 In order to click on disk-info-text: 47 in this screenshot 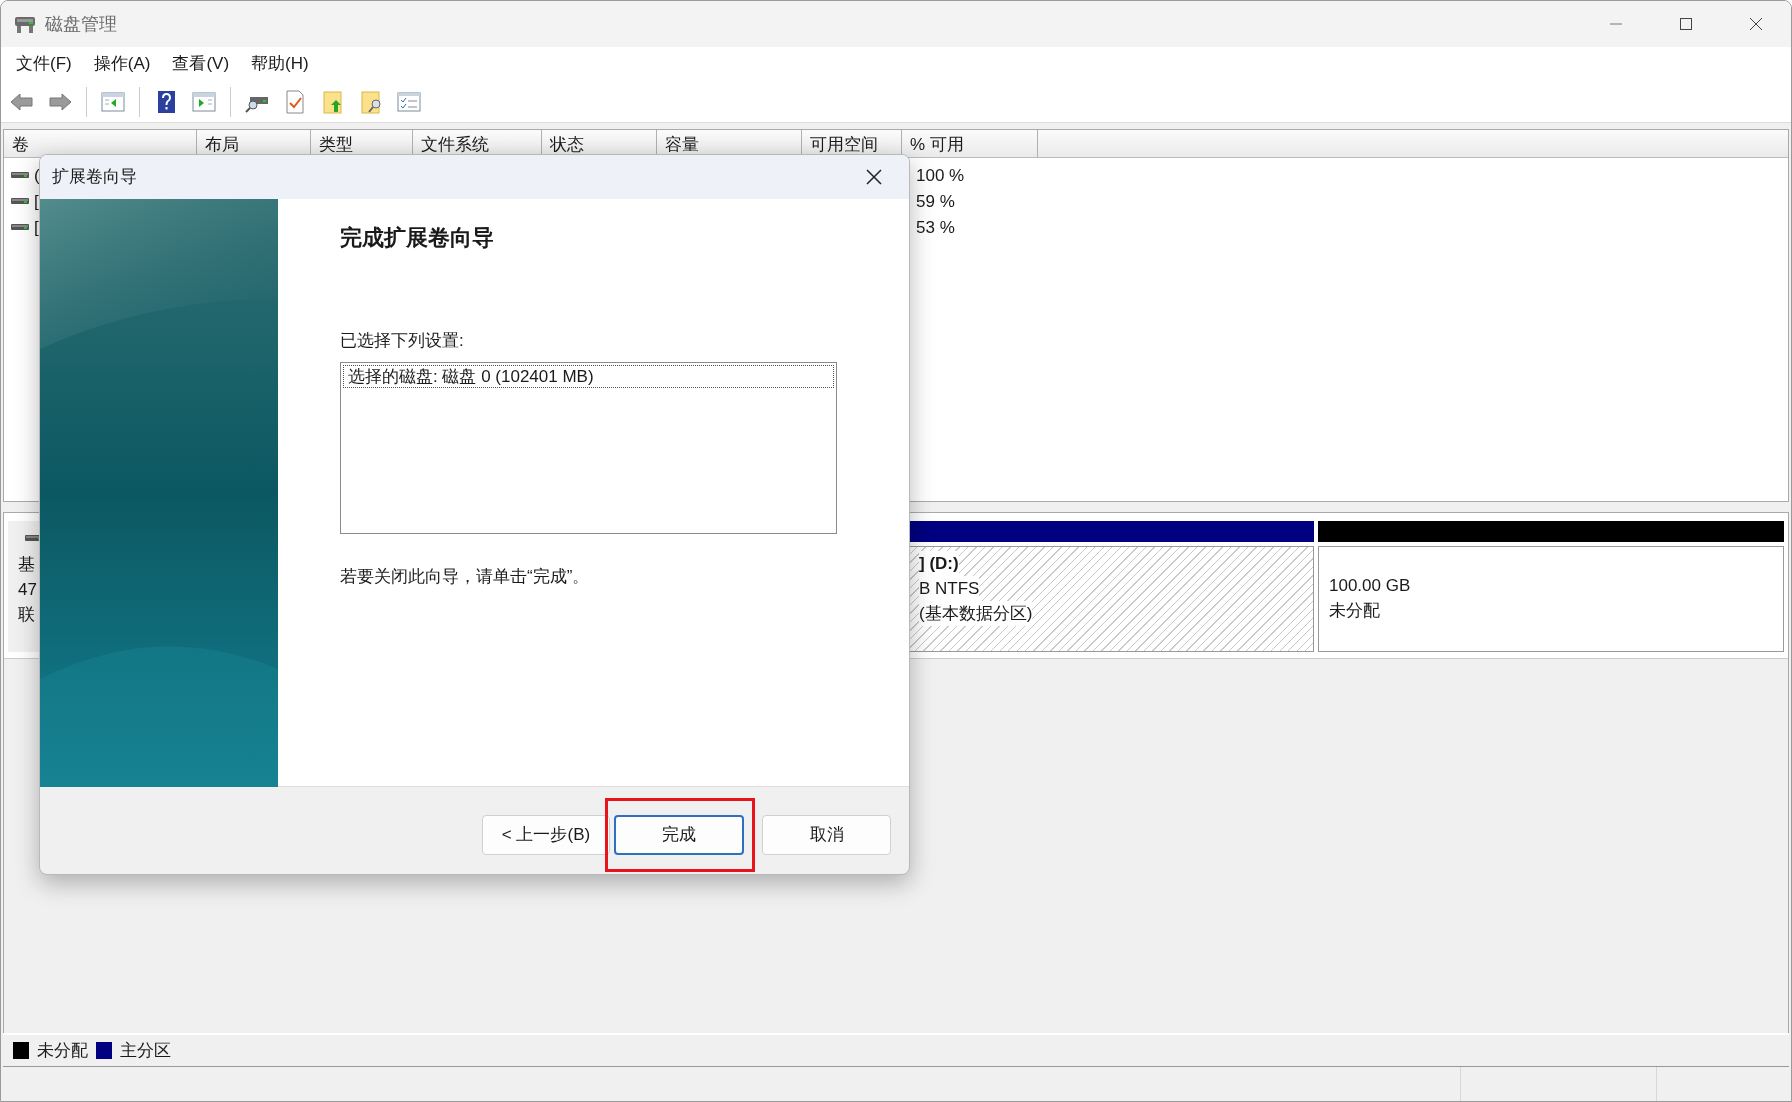, I will do `click(28, 590)`.